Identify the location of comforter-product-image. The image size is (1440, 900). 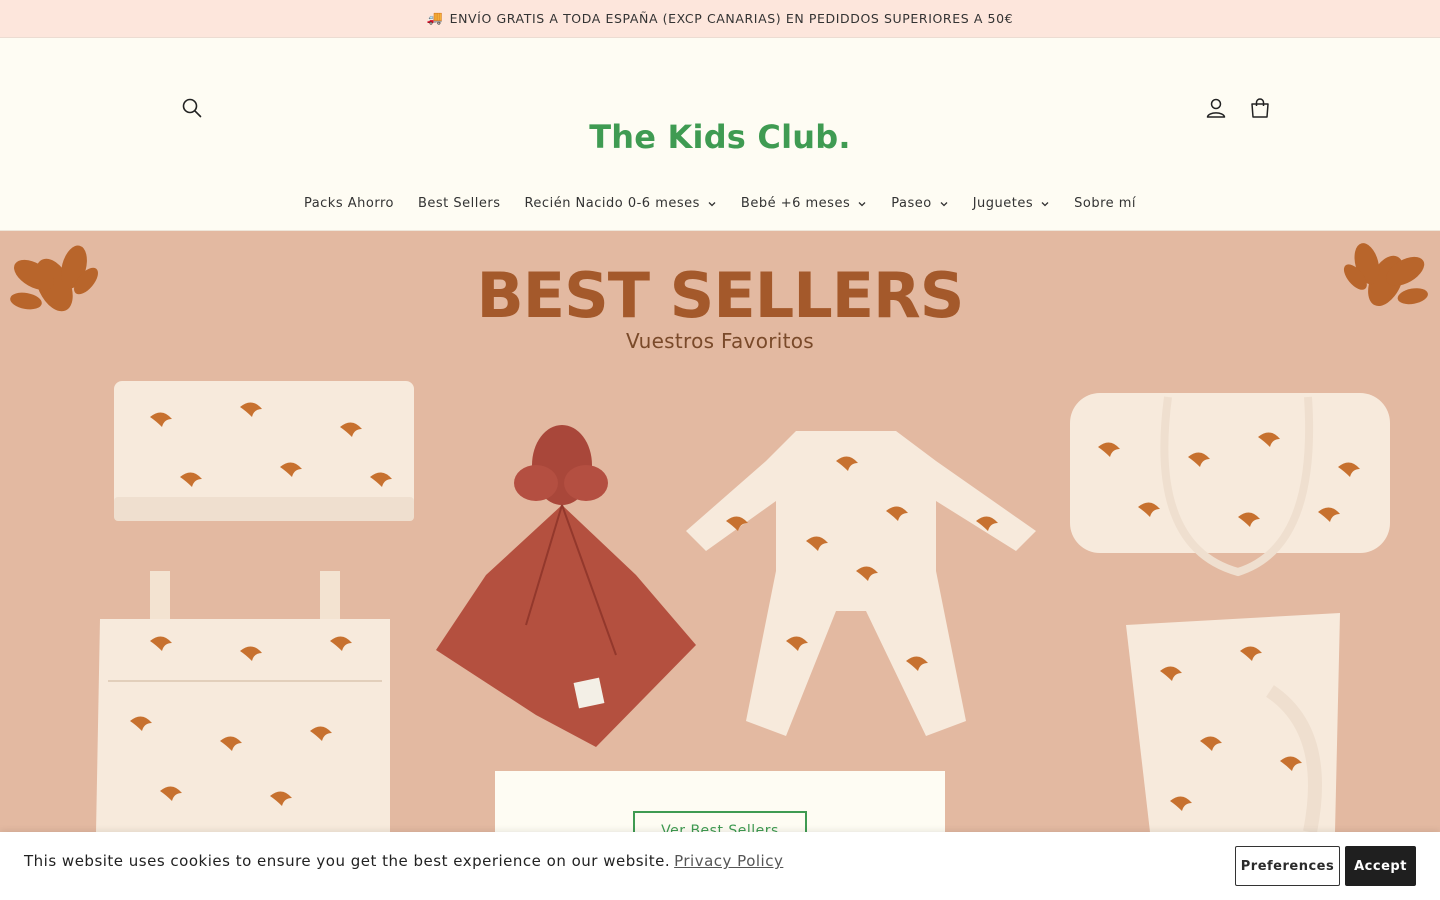
(566, 586).